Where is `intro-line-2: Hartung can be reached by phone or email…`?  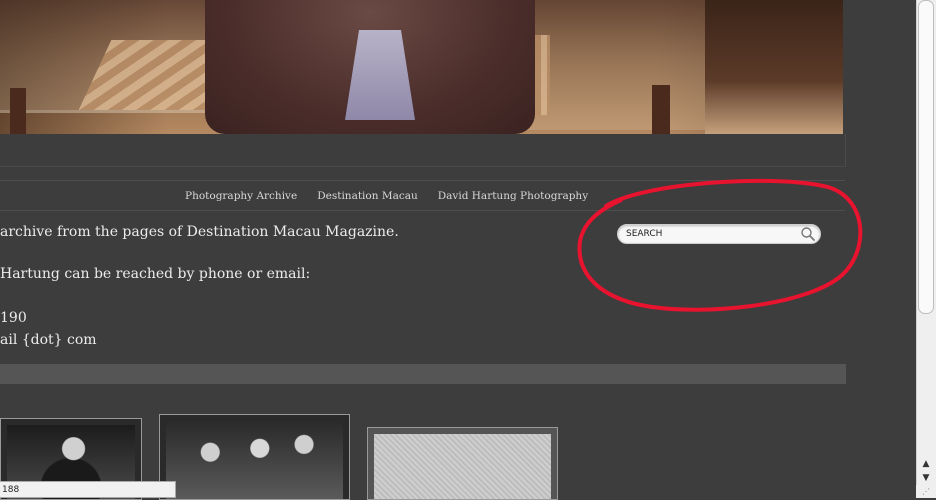
intro-line-2: Hartung can be reached by phone or email… is located at coordinates (155, 274).